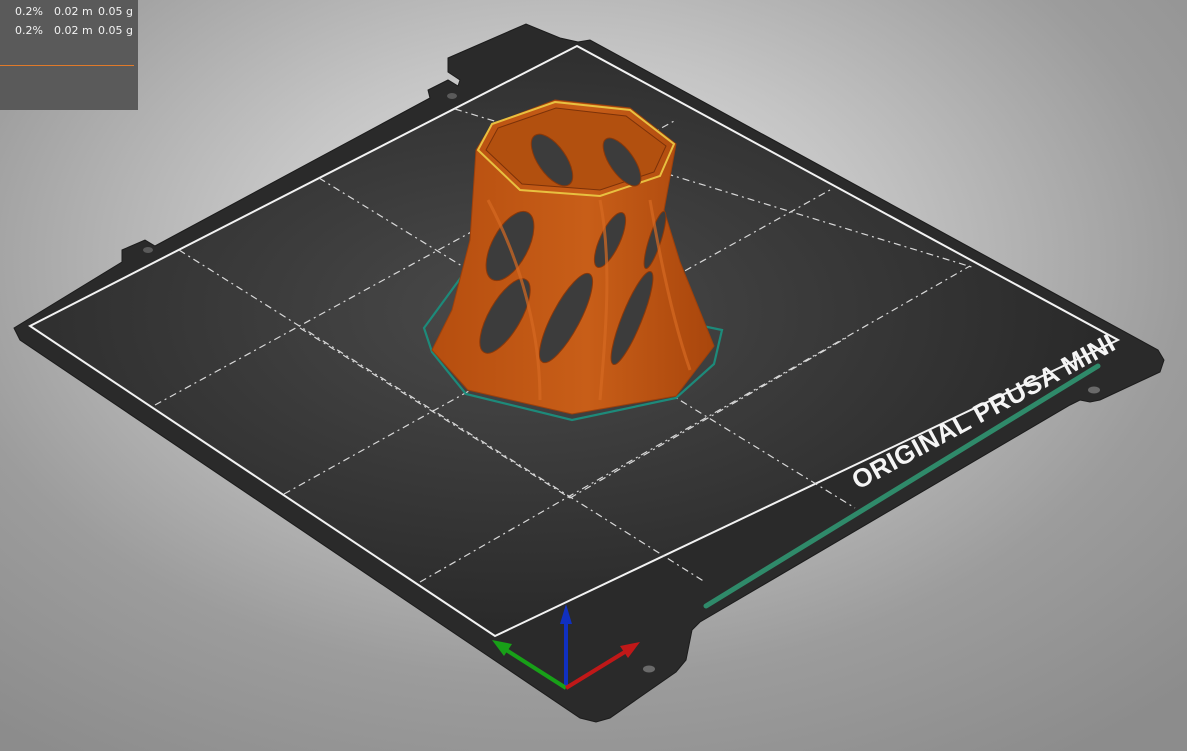 The image size is (1187, 751). I want to click on legend-separator, so click(67, 65).